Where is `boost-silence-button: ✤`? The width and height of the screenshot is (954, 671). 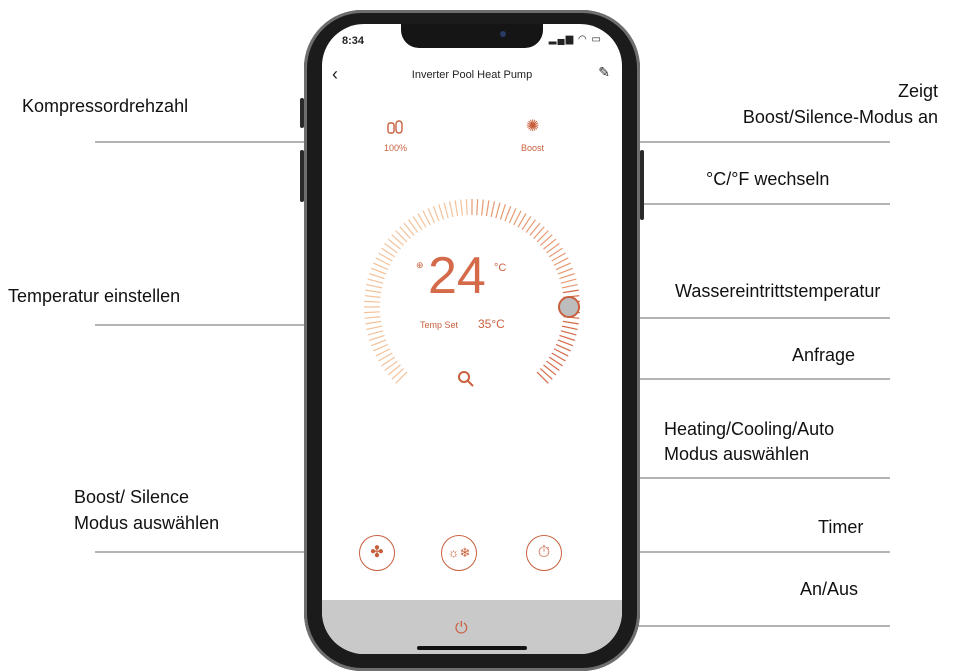
boost-silence-button: ✤ is located at coordinates (377, 553).